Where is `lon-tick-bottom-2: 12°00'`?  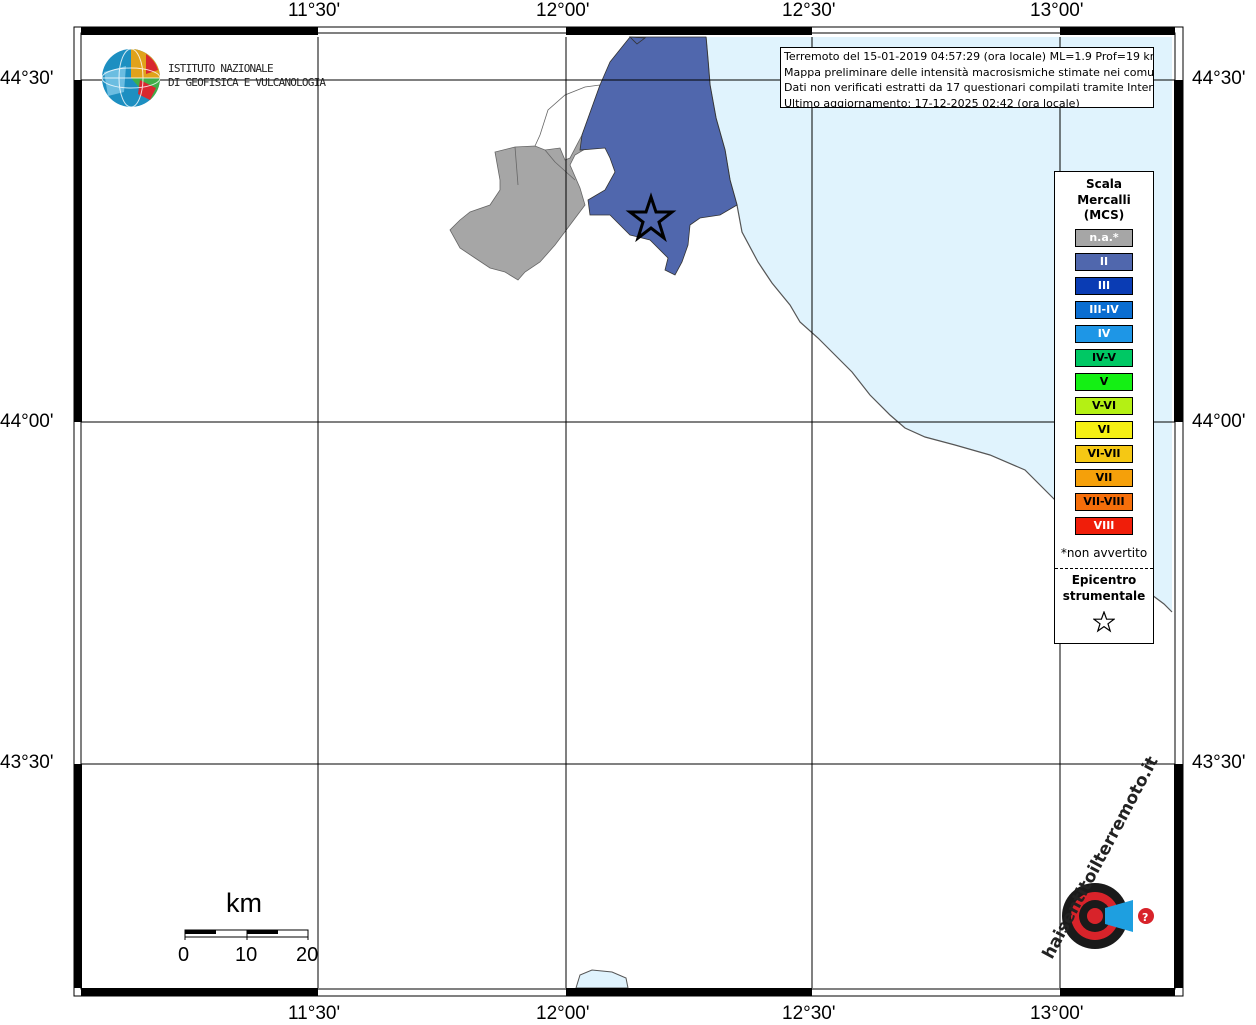 lon-tick-bottom-2: 12°00' is located at coordinates (563, 1013).